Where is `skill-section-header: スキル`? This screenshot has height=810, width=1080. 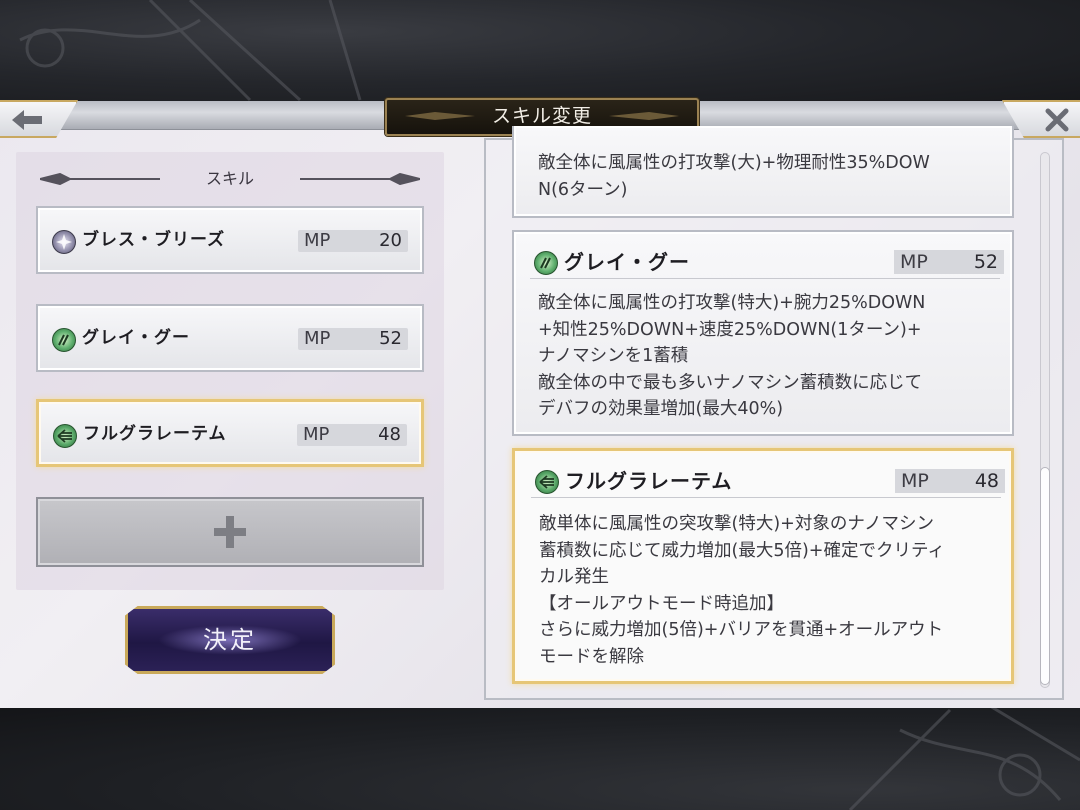 skill-section-header: スキル is located at coordinates (230, 179).